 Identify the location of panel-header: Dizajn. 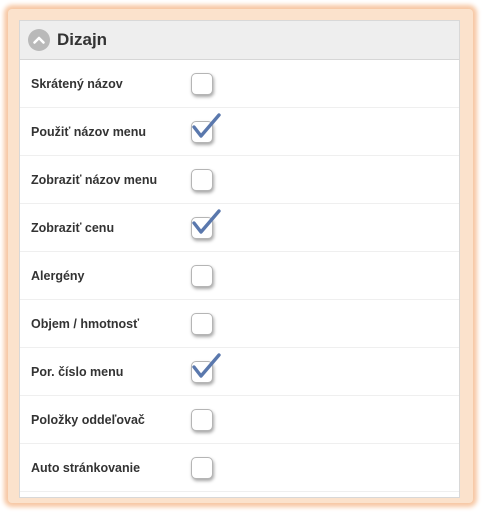
(239, 40).